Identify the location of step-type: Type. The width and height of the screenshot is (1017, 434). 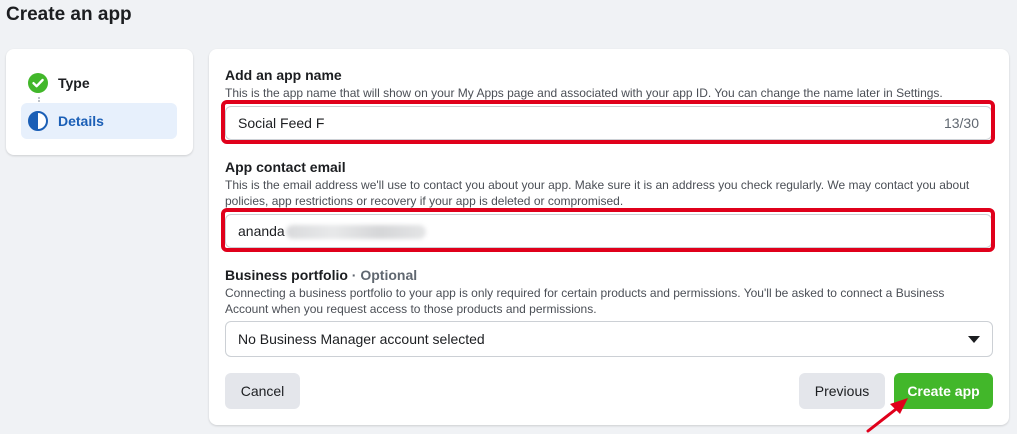
(99, 83).